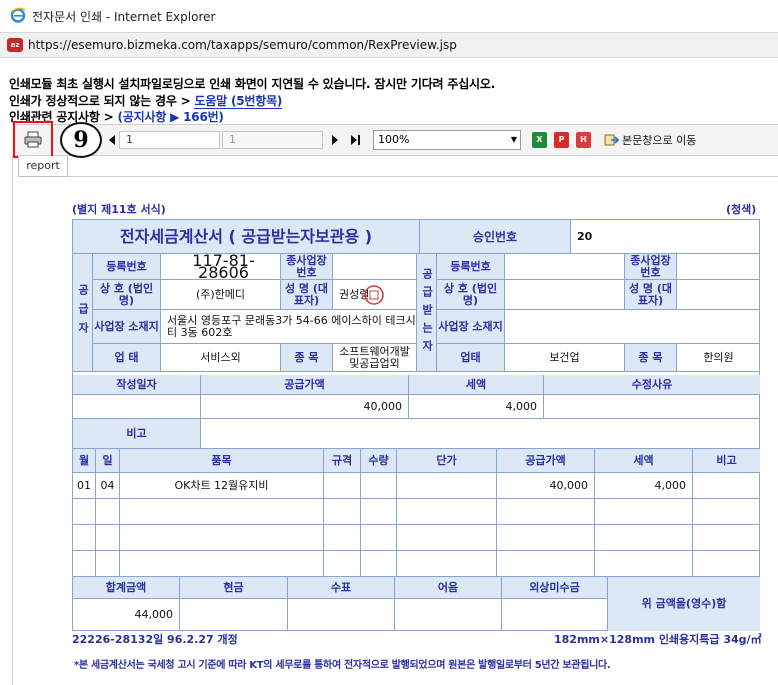  What do you see at coordinates (651, 295) in the screenshot?
I see `buyer-ceo-label: 성 명 (대표자)` at bounding box center [651, 295].